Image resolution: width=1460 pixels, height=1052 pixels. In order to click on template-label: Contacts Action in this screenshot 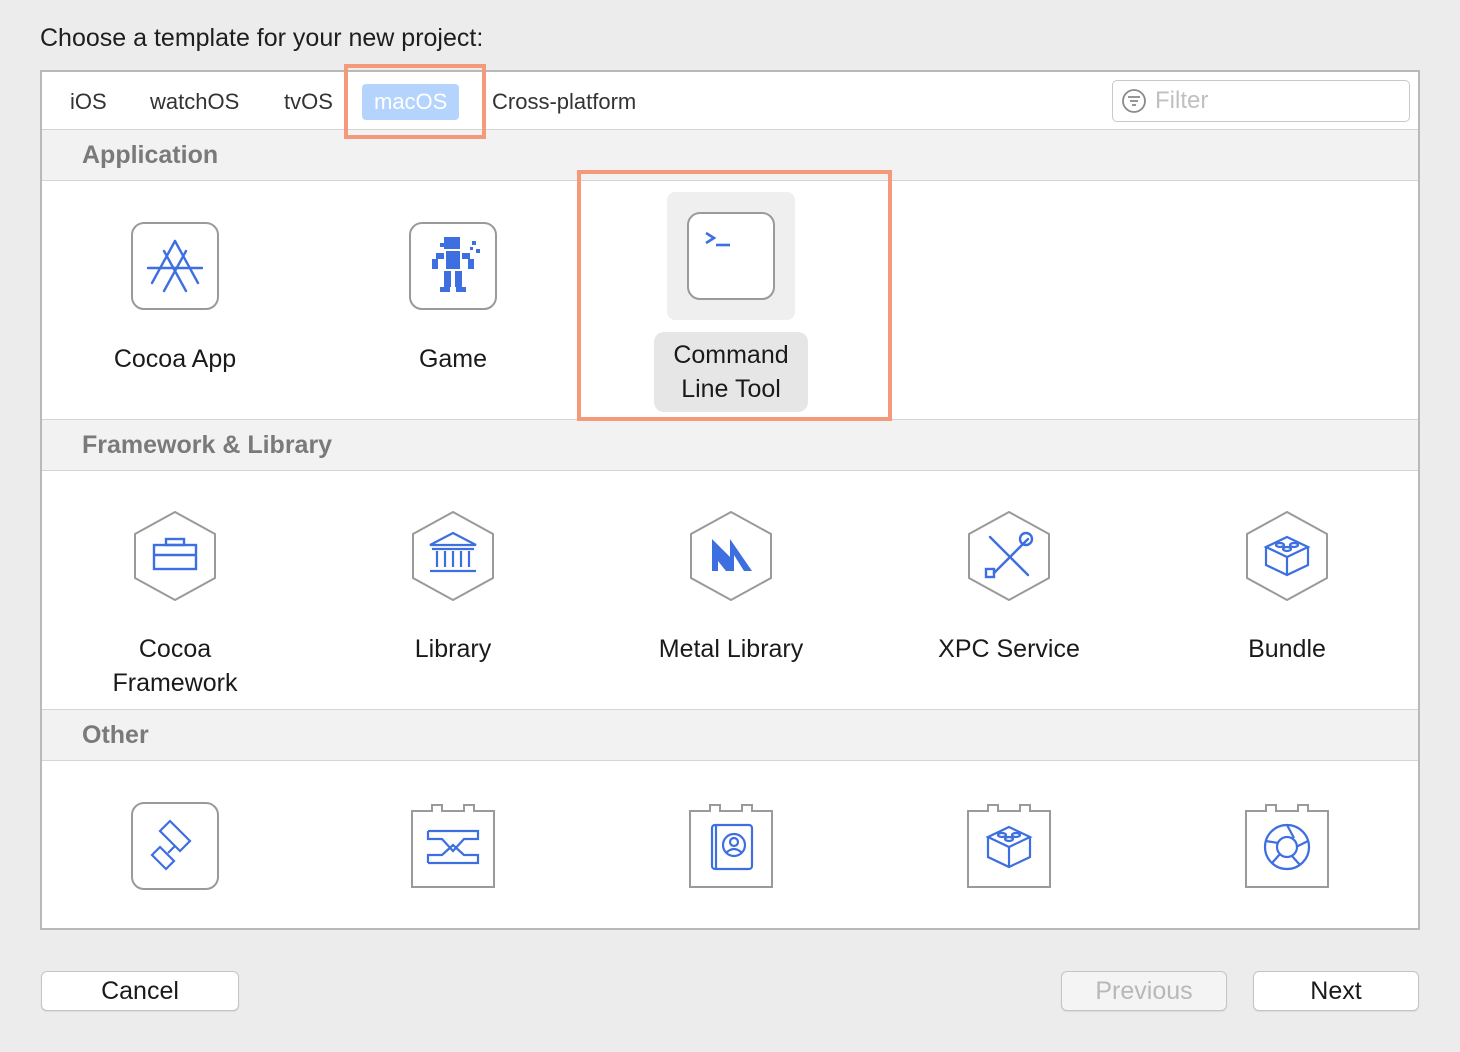, I will do `click(731, 925)`.